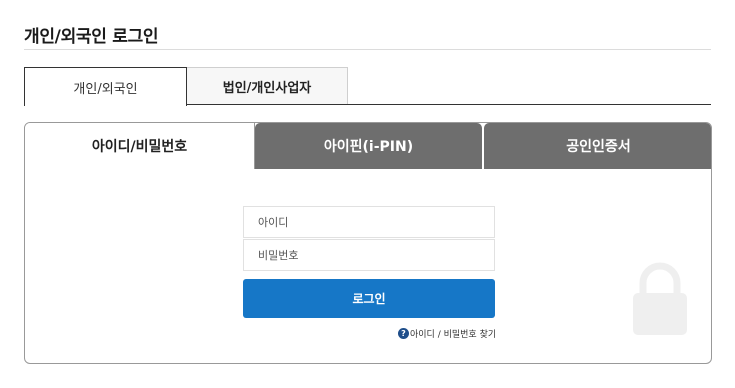 The width and height of the screenshot is (735, 388). I want to click on member-tabs-baseline, so click(448, 104).